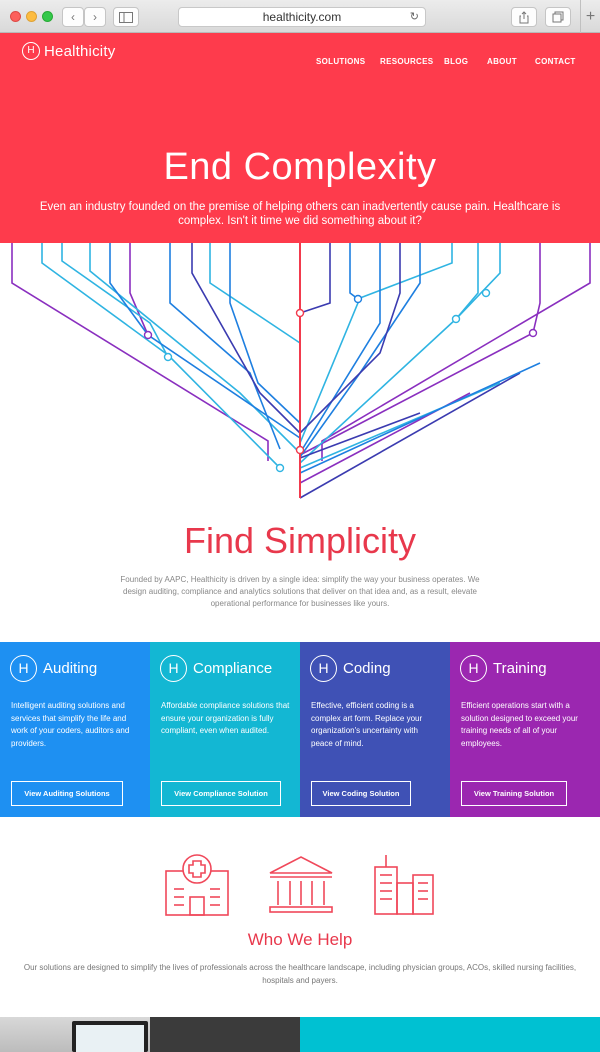 The image size is (600, 1052). I want to click on logo: H Healthicity, so click(68, 51).